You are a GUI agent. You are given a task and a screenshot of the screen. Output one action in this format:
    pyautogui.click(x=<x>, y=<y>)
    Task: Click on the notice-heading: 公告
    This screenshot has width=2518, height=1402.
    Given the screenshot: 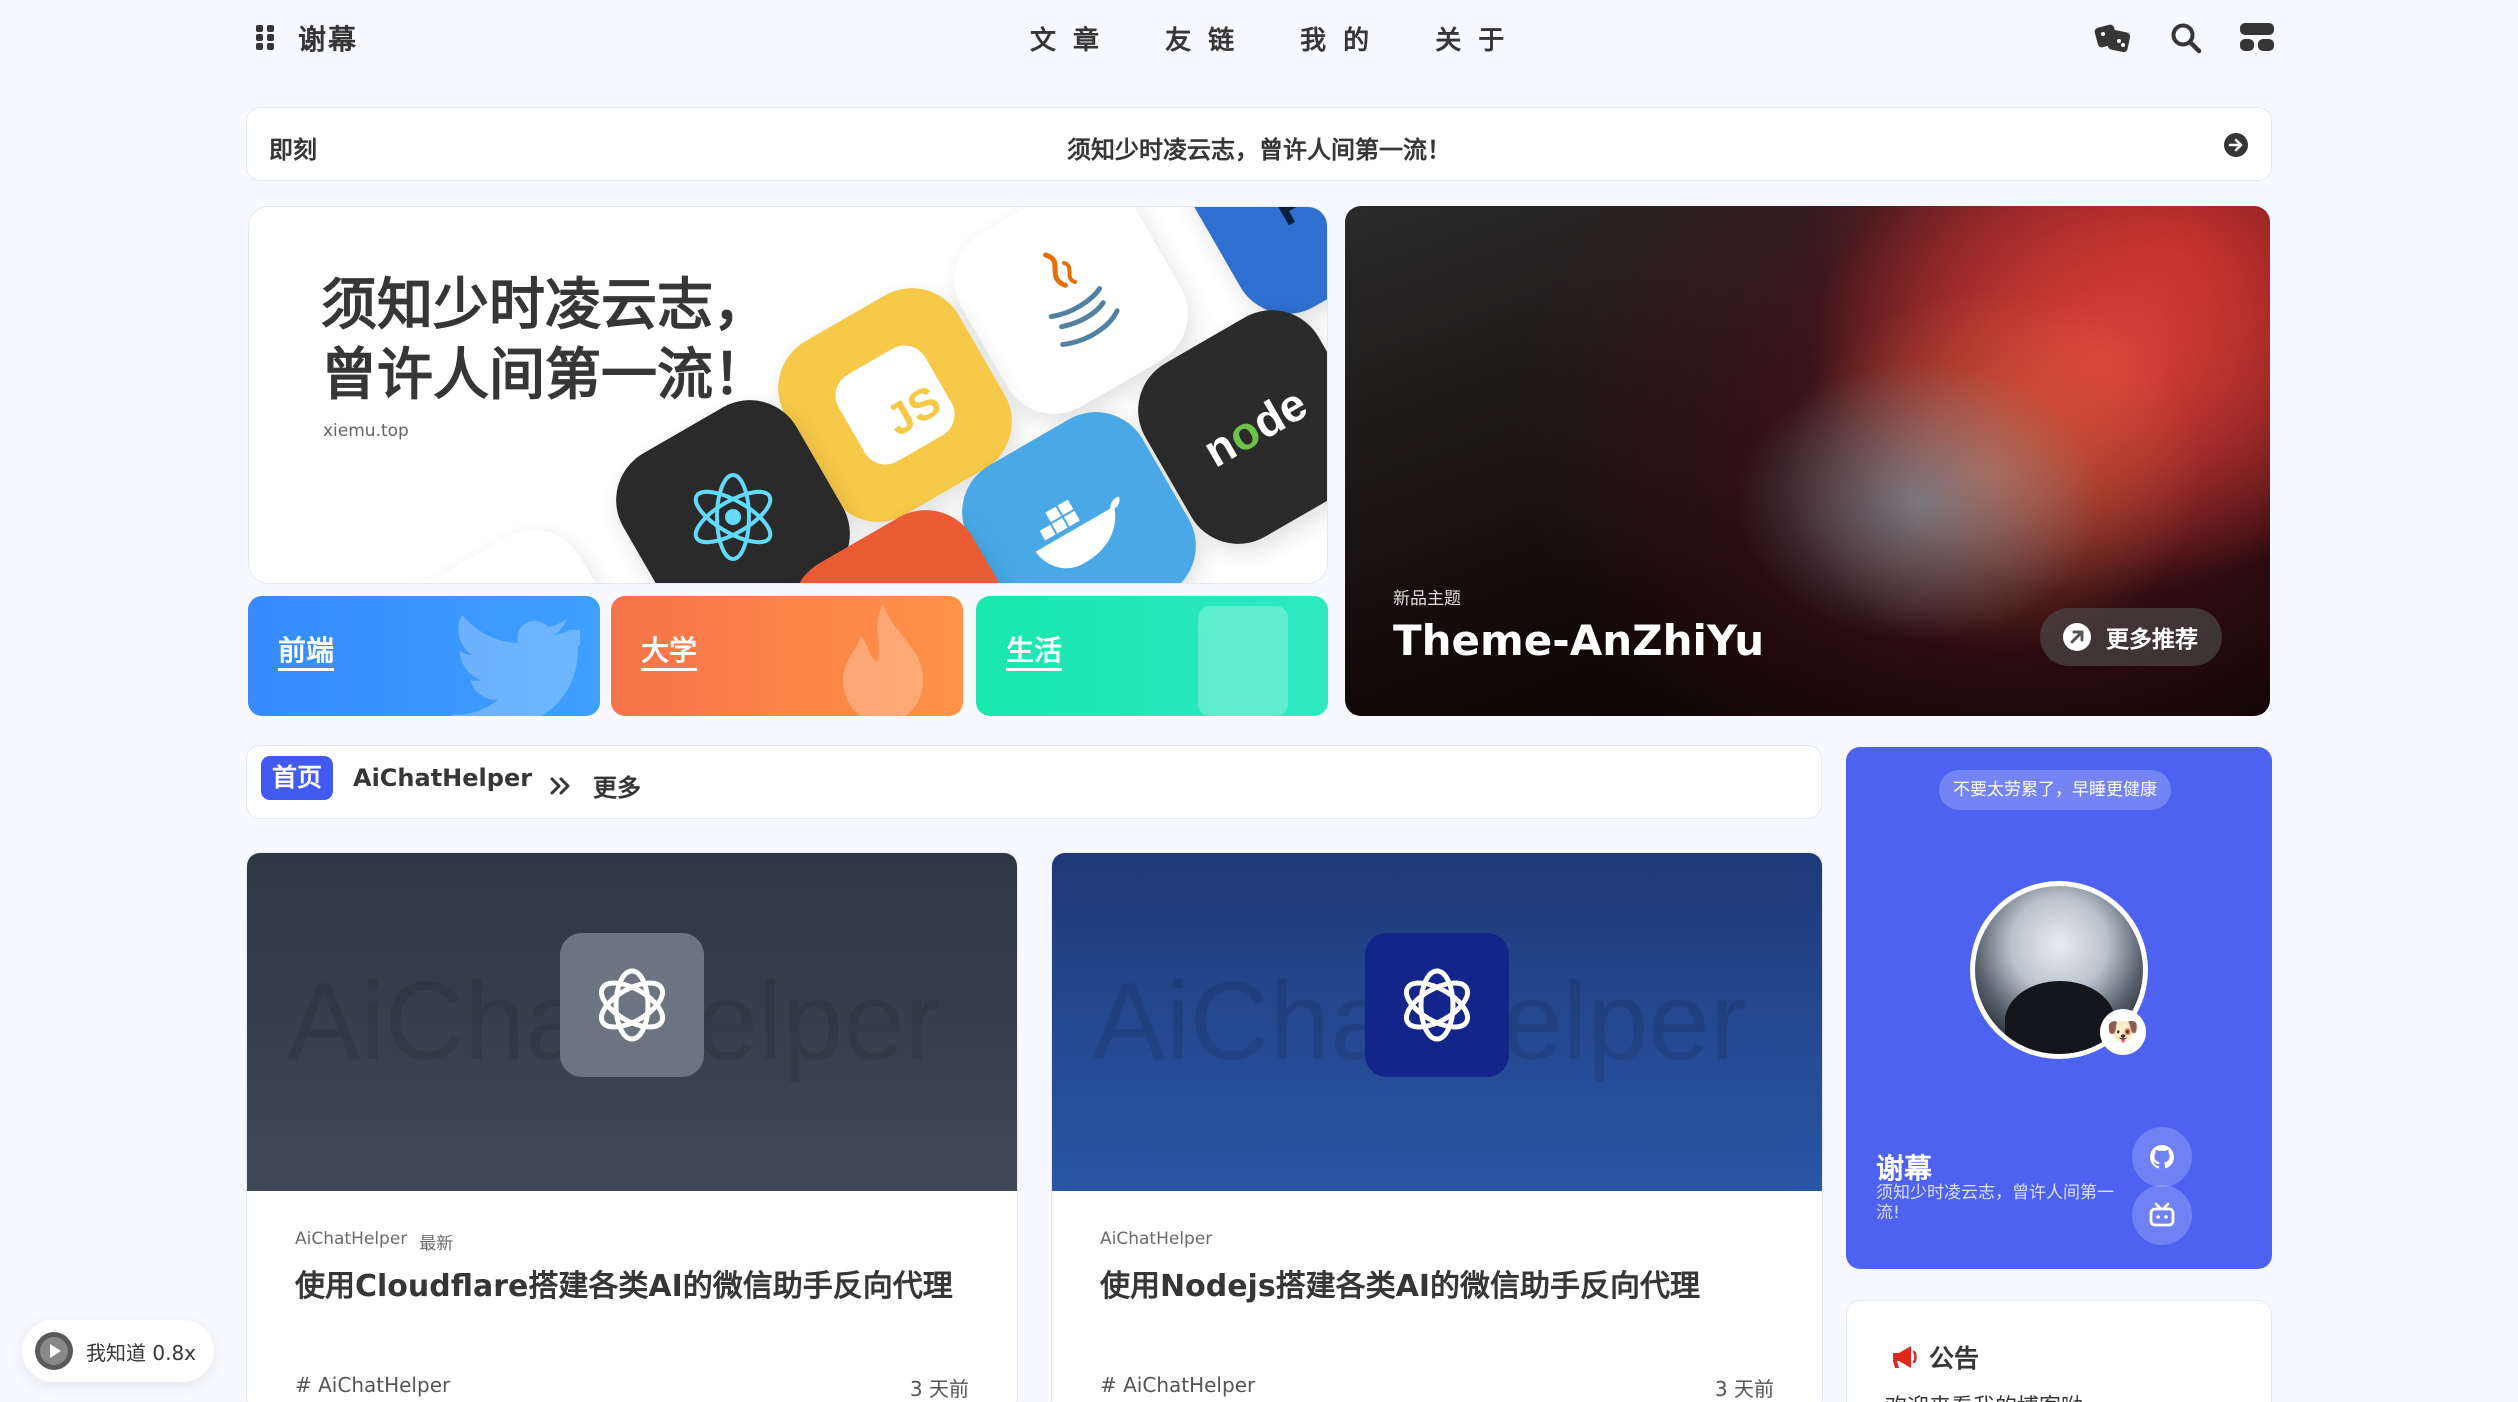 What is the action you would take?
    pyautogui.click(x=1935, y=1357)
    